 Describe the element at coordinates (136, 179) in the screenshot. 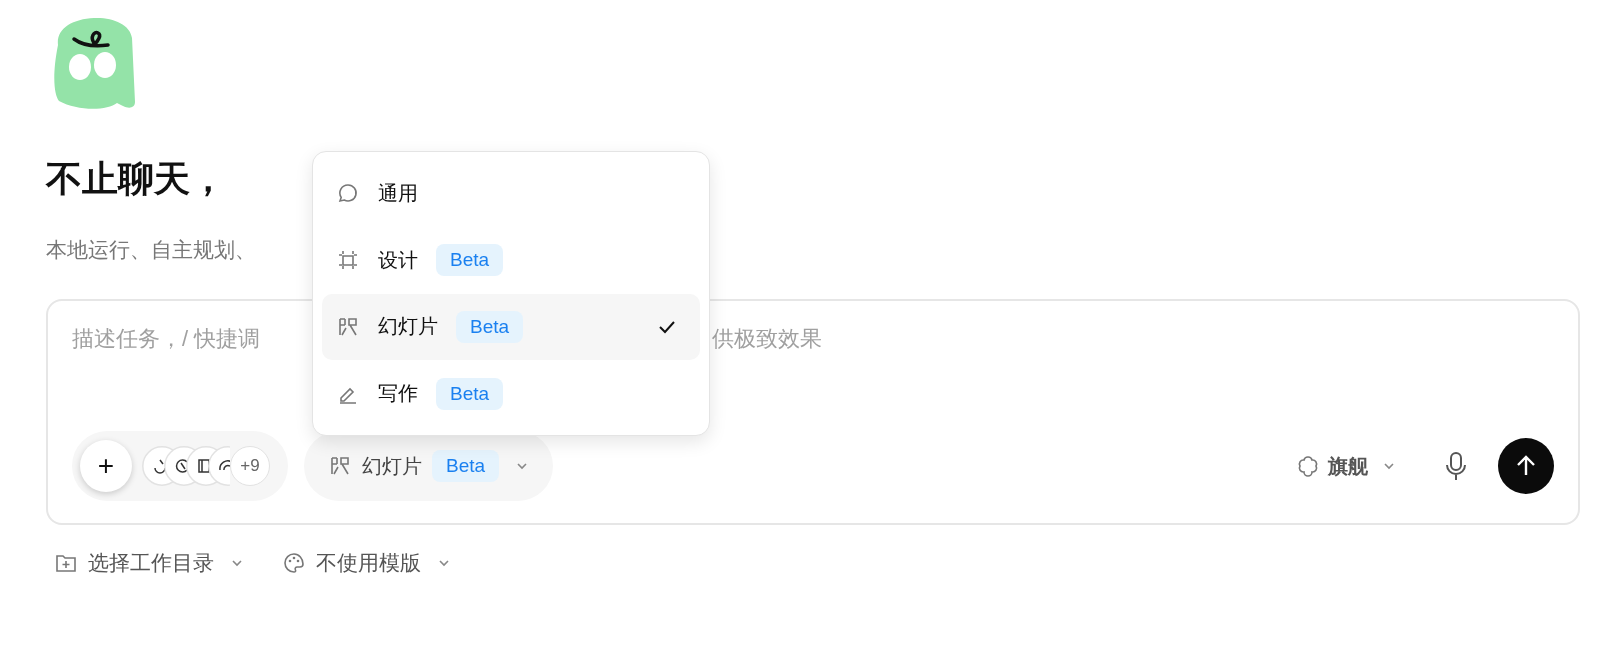

I see `heading: 不止聊天，` at that location.